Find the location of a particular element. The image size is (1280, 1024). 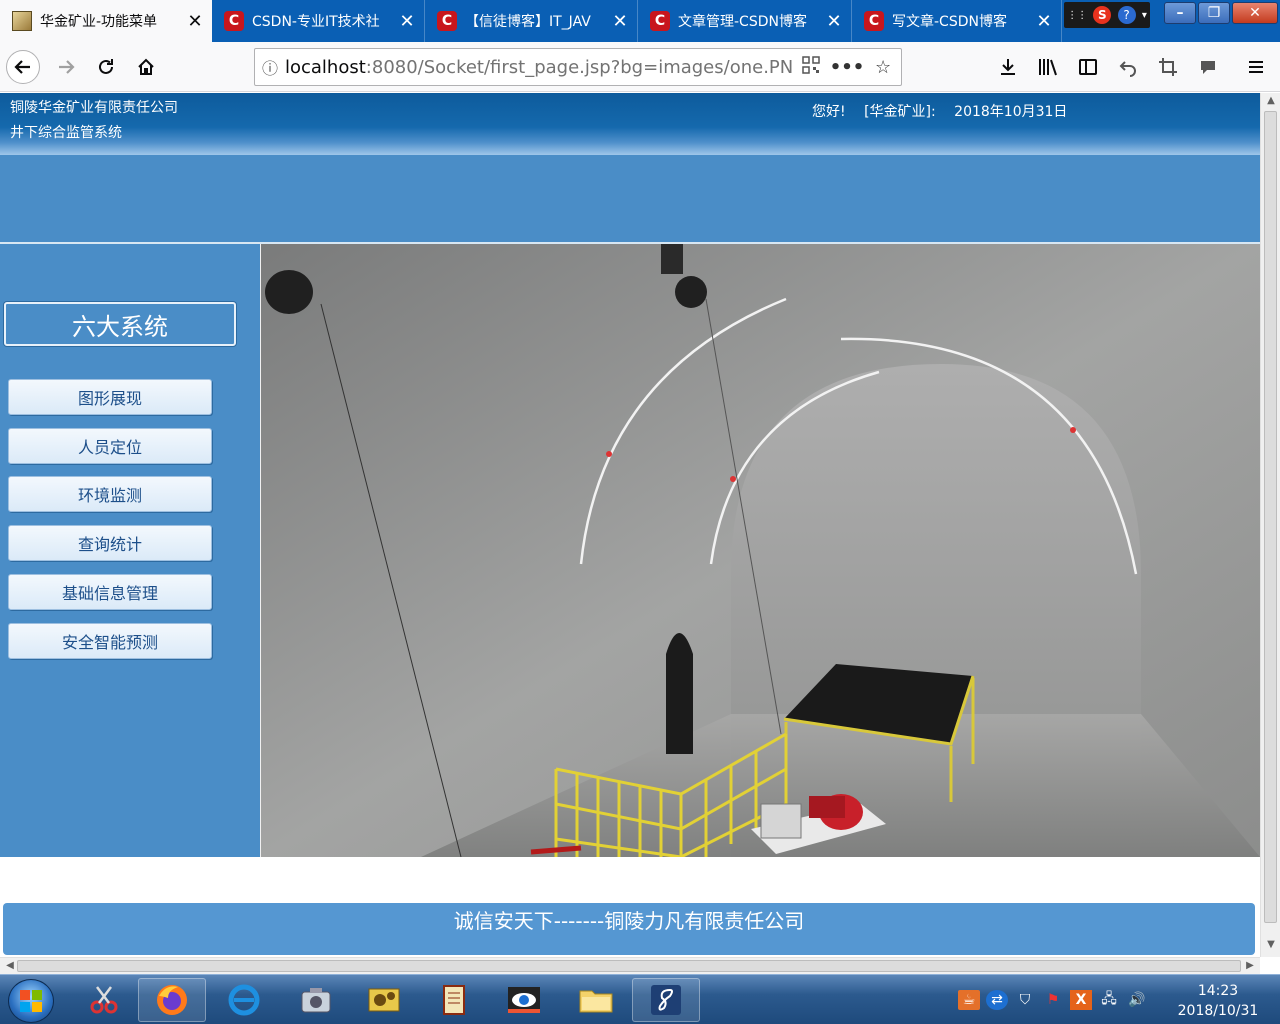

eye-icon is located at coordinates (524, 1000).